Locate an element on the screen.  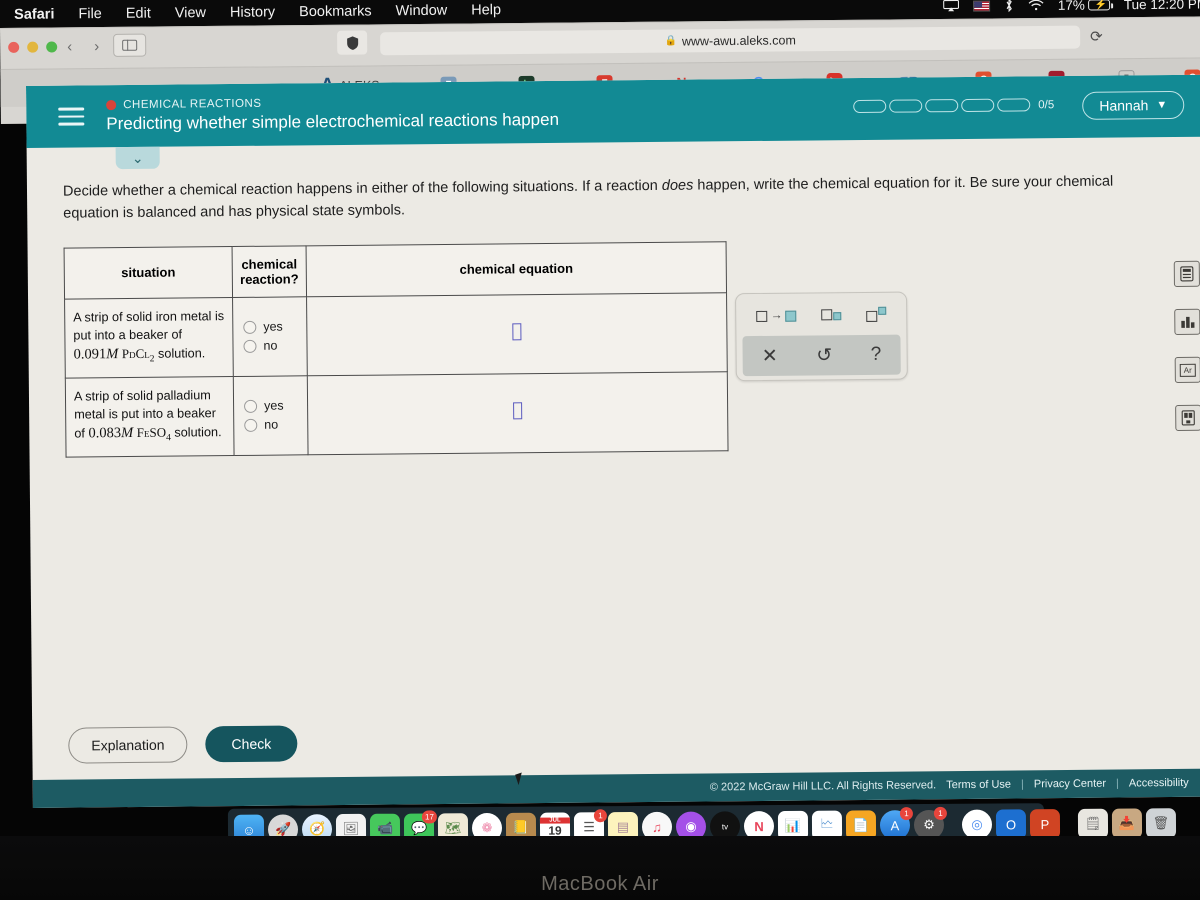
macbook-air-label: MacBook Air is located at coordinates (600, 884).